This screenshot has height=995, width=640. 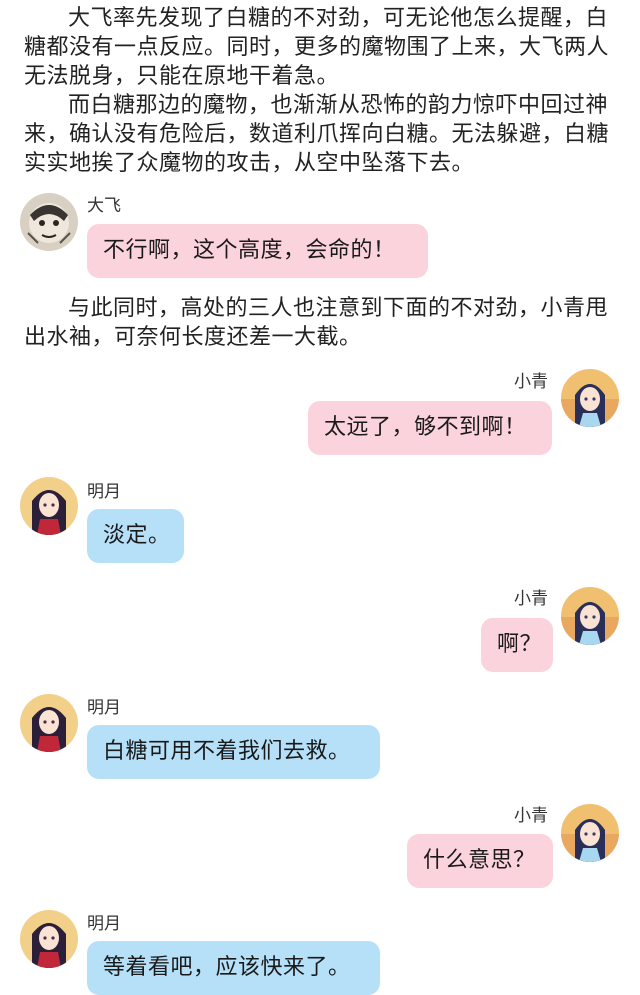 I want to click on story-paragraph: 与此同时，高处的三人也注意到下面的不对劲，小青甩出水袖，可奈何长度还差一大截。, so click(x=316, y=323).